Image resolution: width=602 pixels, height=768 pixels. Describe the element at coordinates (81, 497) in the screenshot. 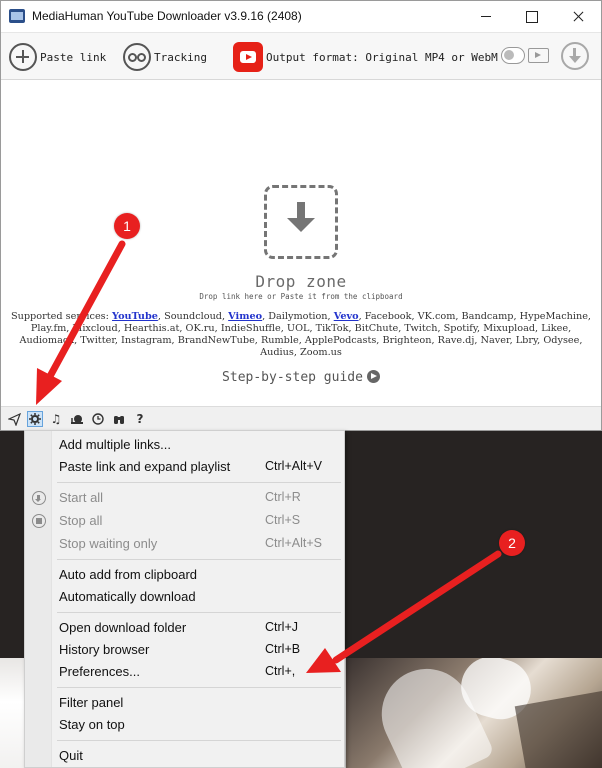

I see `menu-item-label: Start all` at that location.